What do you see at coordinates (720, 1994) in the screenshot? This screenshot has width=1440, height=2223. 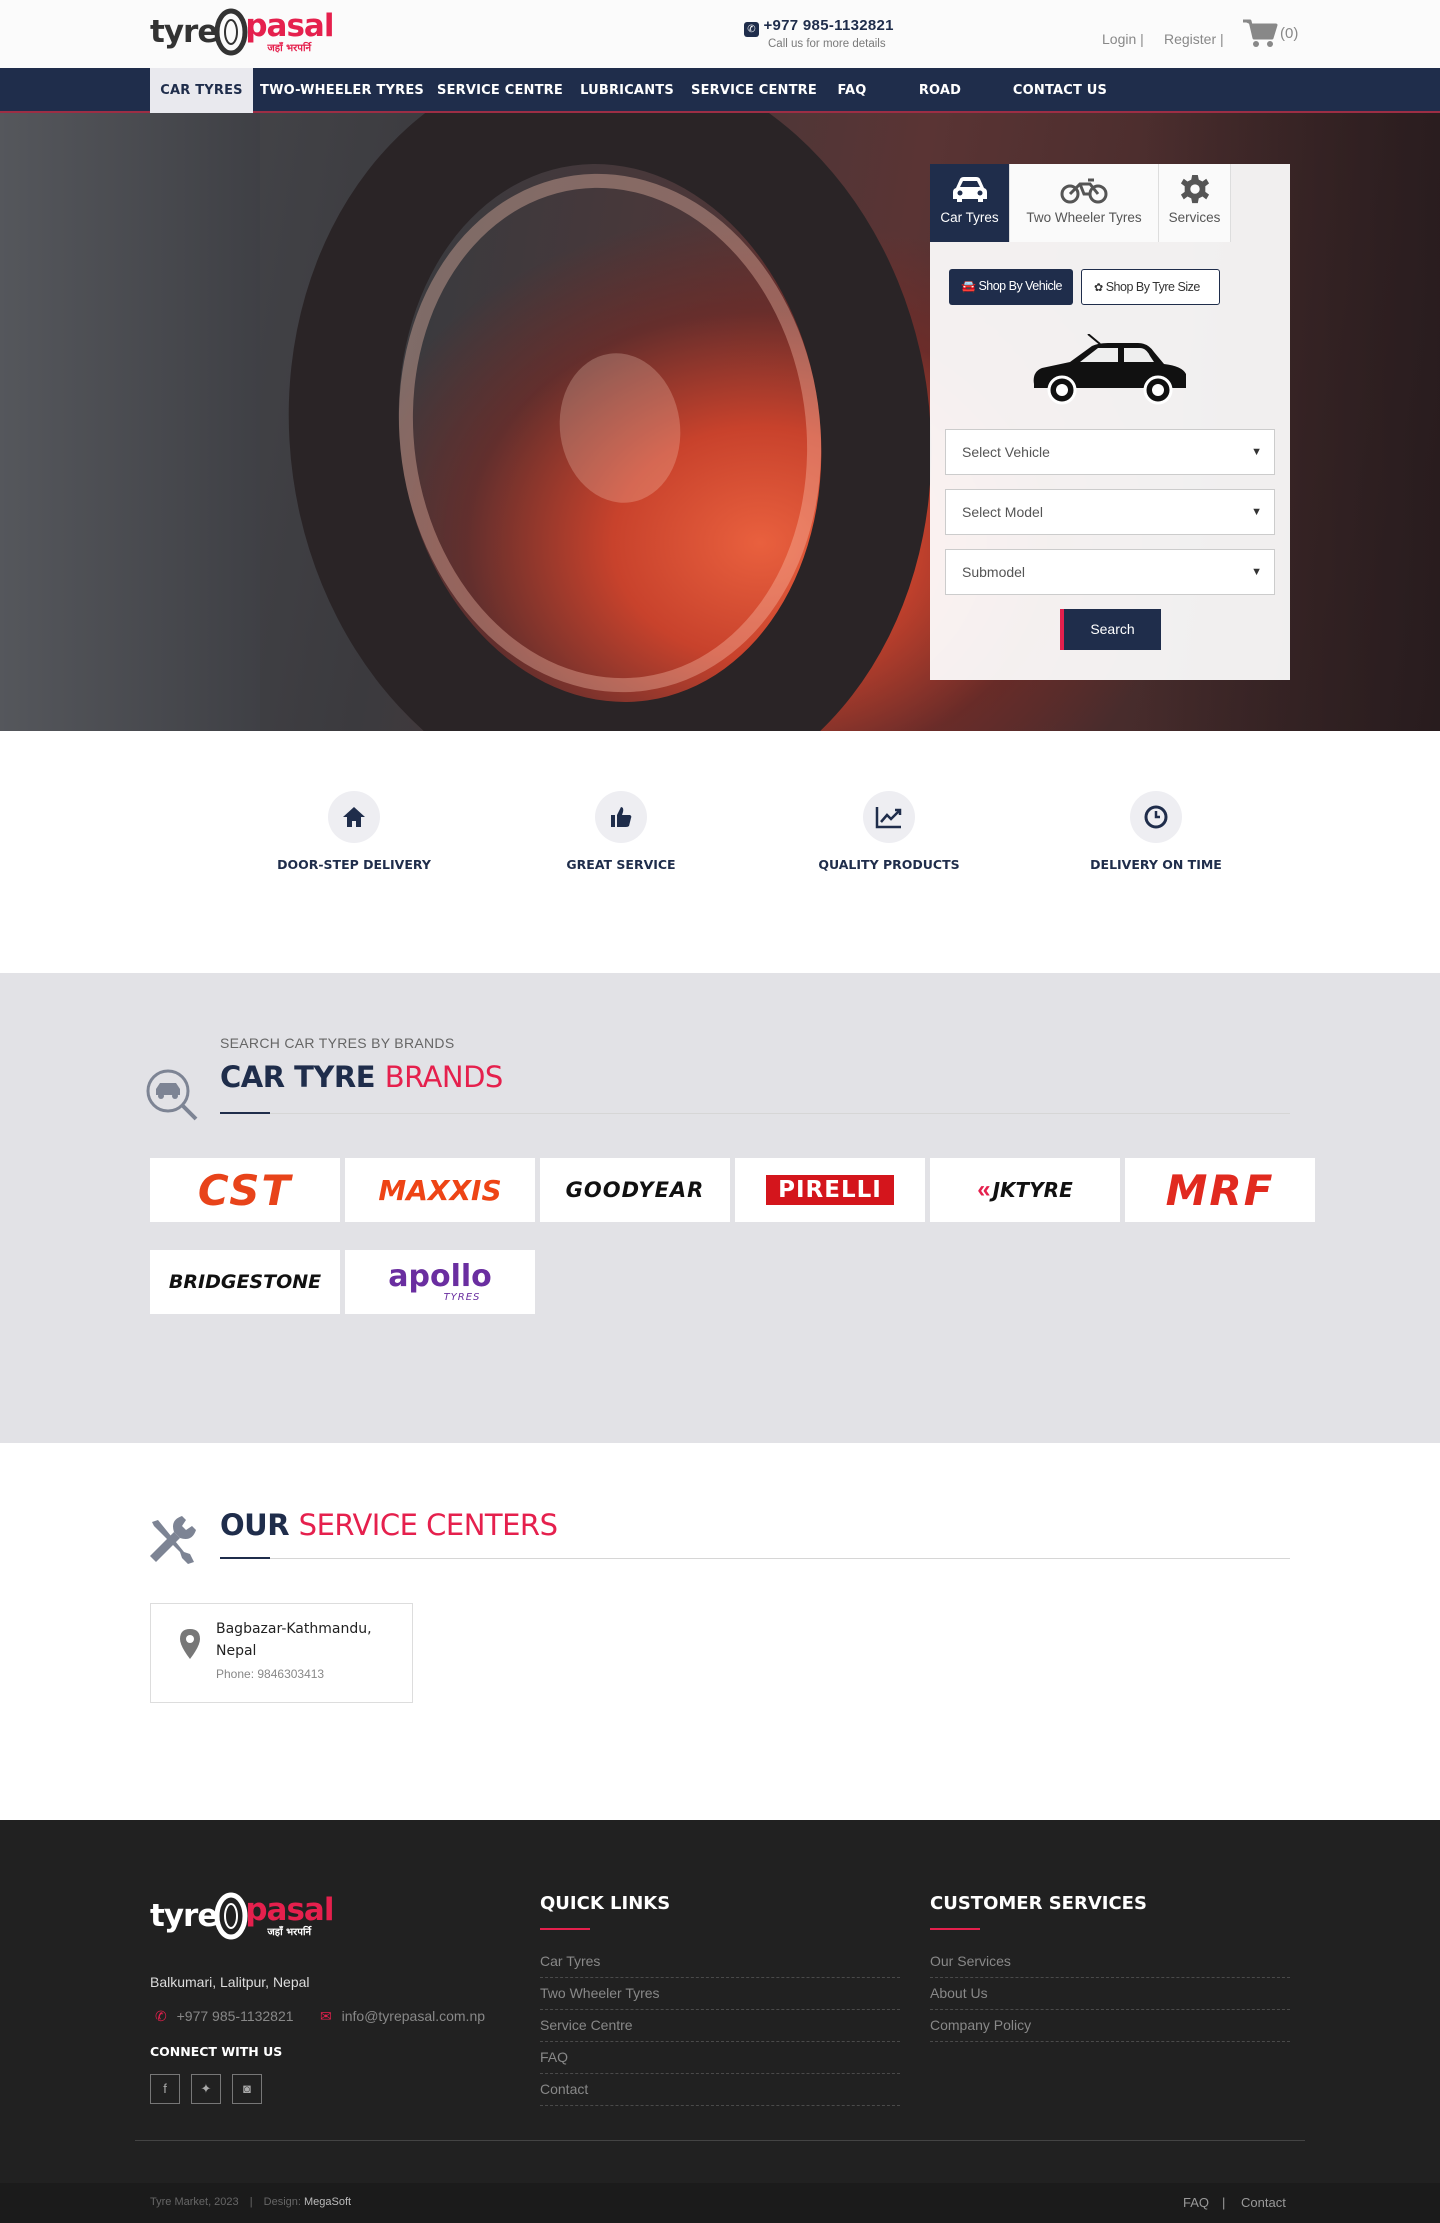 I see `footer-link-two-wheeler-tyres: Two Wheeler Tyres` at bounding box center [720, 1994].